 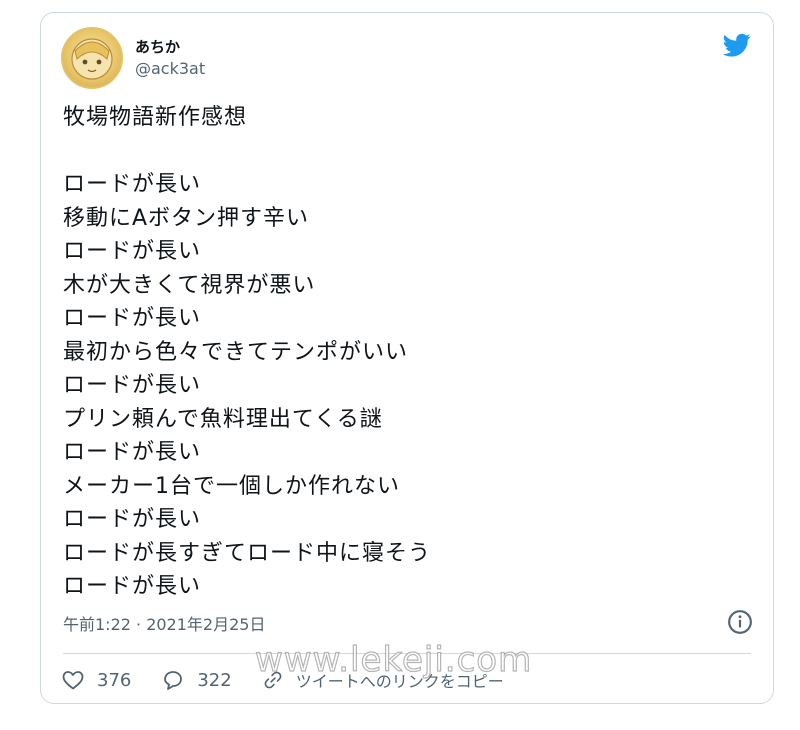 What do you see at coordinates (96, 680) in the screenshot?
I see `like-button: 376` at bounding box center [96, 680].